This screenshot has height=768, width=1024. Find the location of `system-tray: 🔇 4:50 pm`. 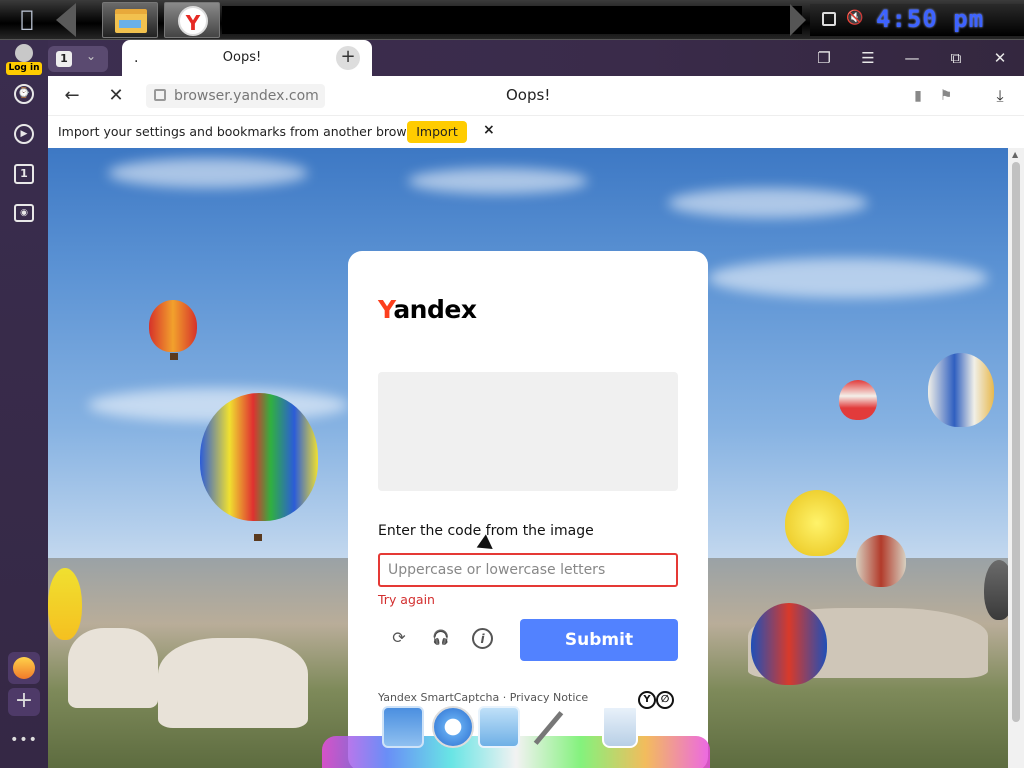

system-tray: 🔇 4:50 pm is located at coordinates (917, 20).